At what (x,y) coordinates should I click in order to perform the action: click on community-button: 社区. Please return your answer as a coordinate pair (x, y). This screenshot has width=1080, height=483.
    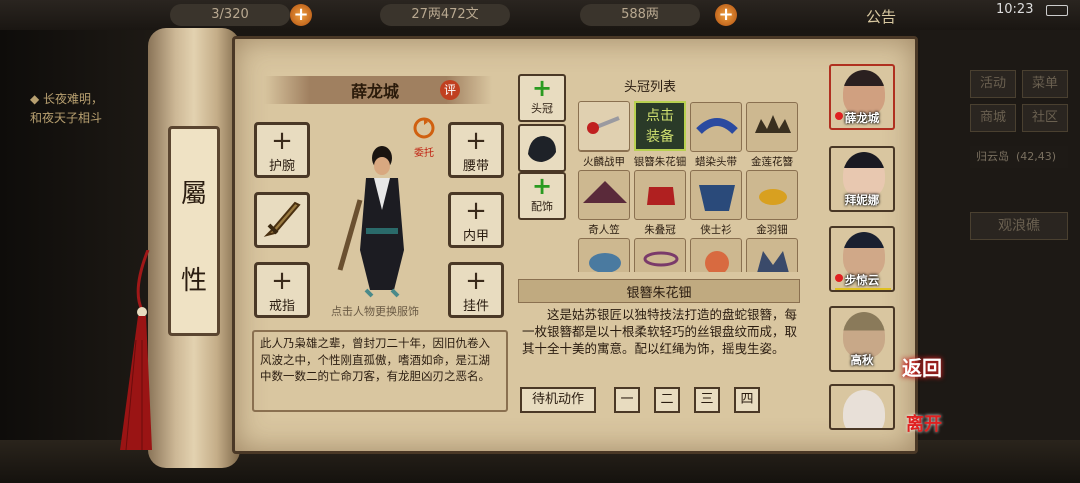
    Looking at the image, I should click on (1045, 118).